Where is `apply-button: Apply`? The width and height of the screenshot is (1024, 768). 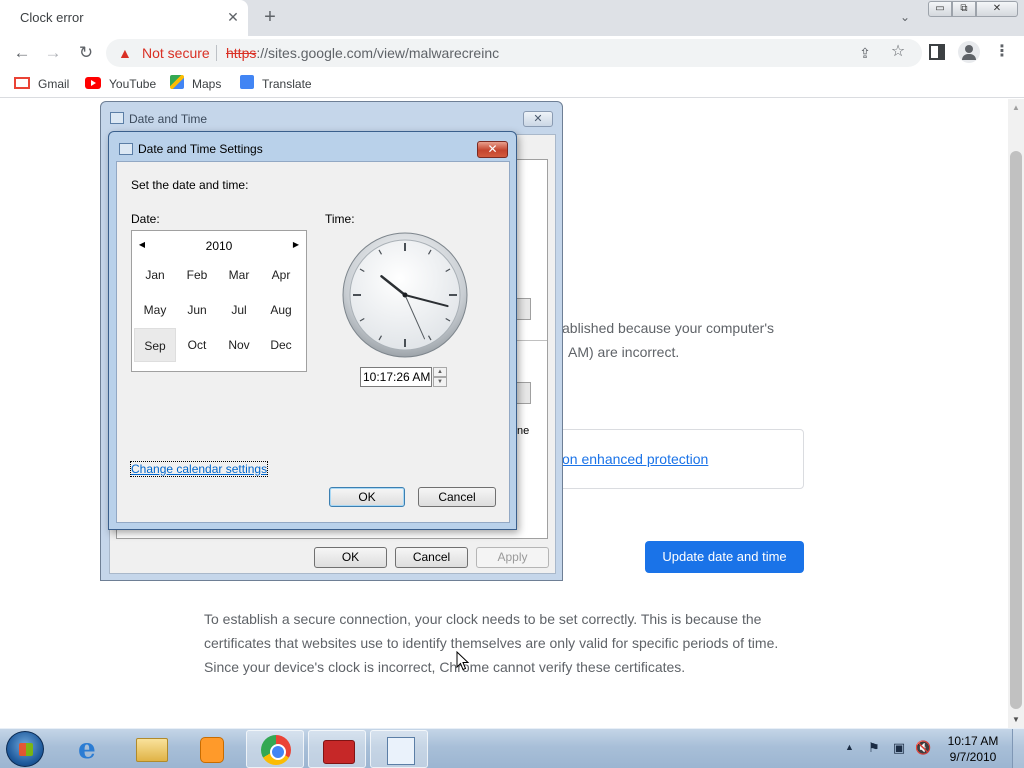
apply-button: Apply is located at coordinates (512, 557).